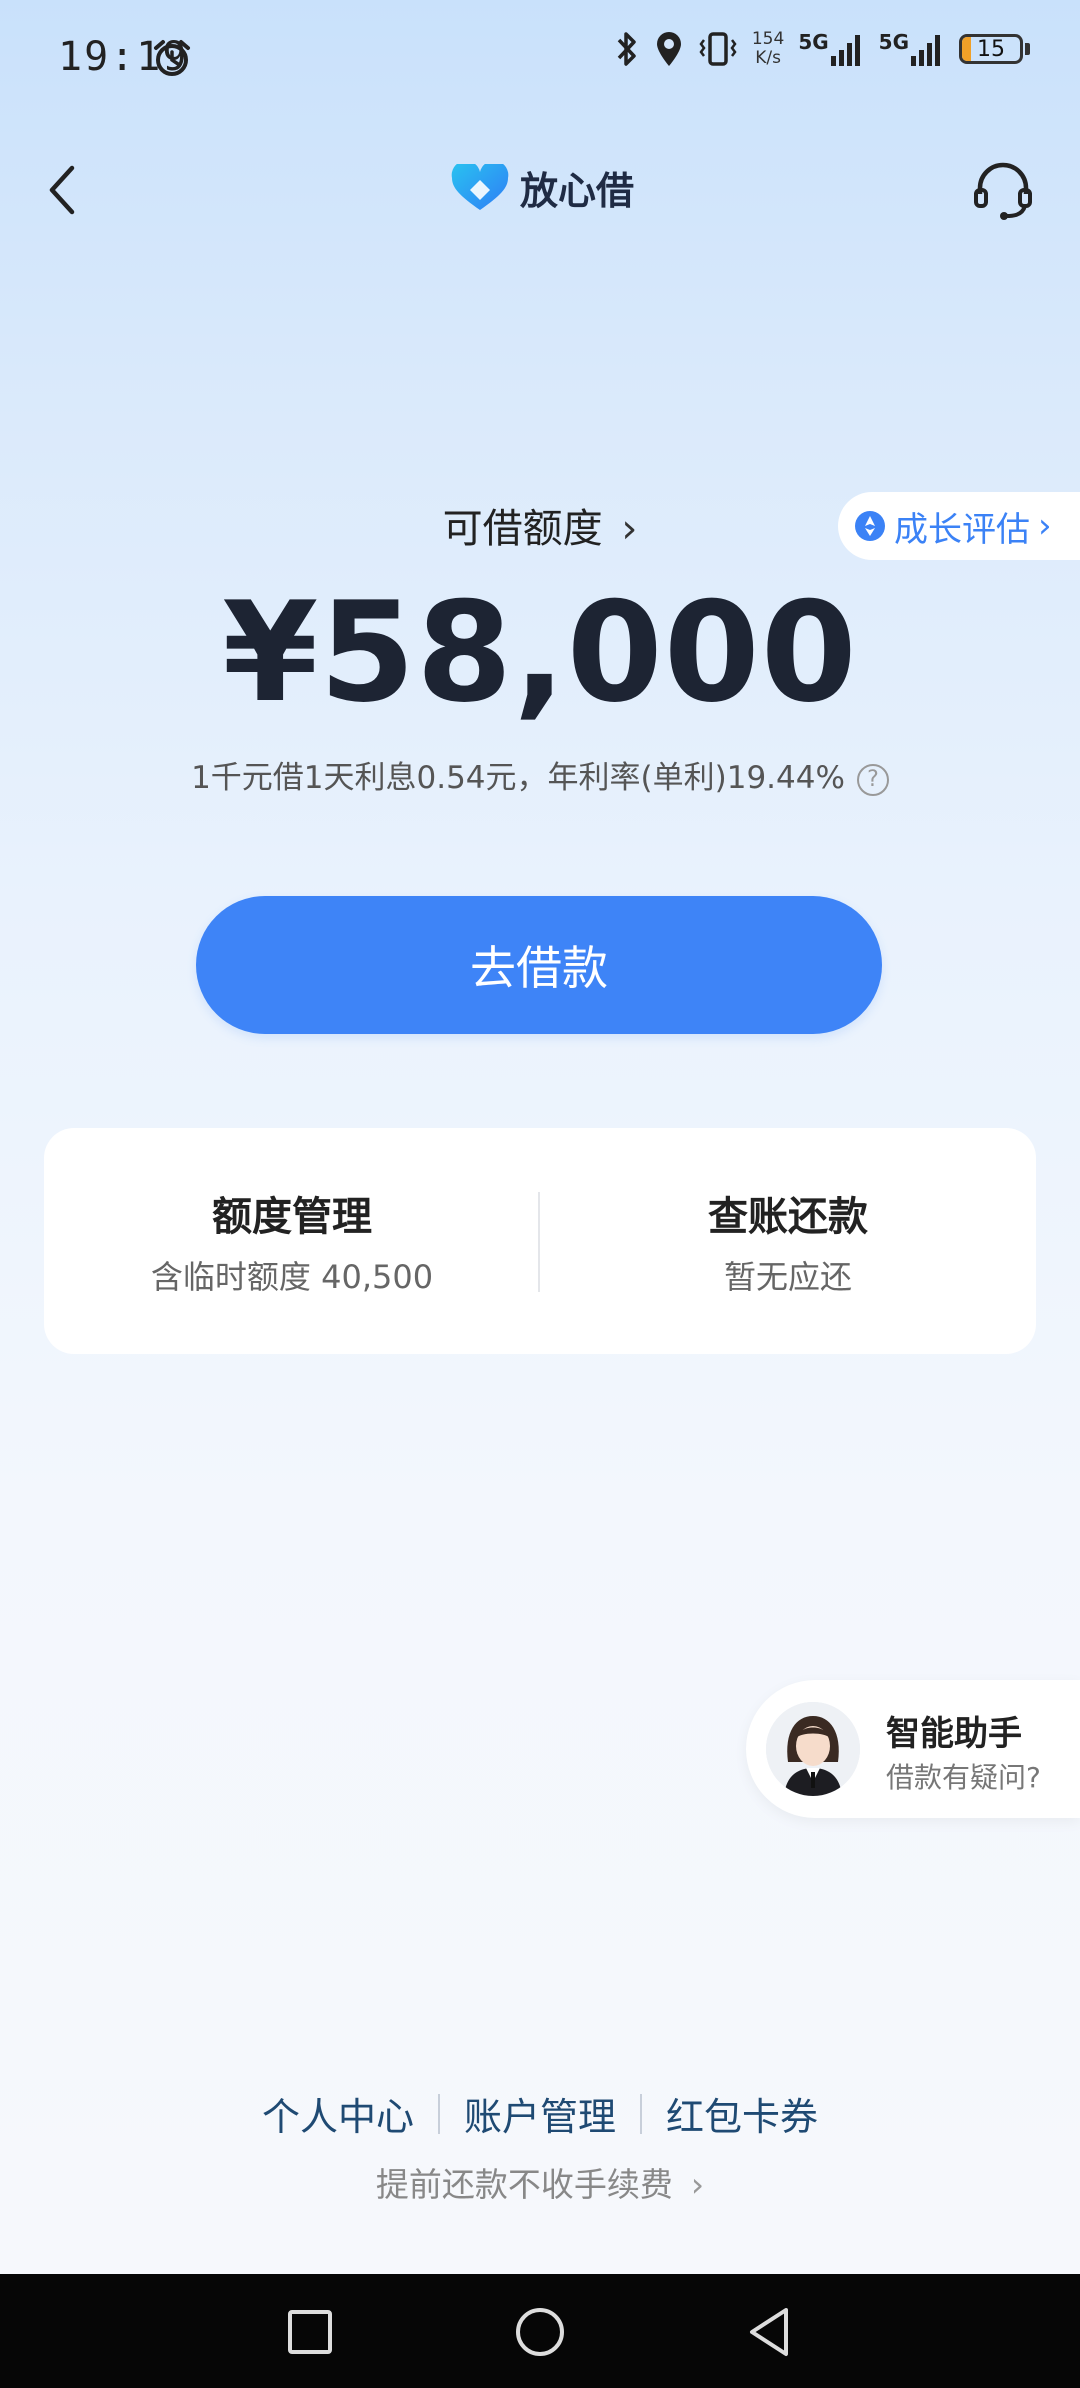  Describe the element at coordinates (292, 1217) in the screenshot. I see `quota-management-title: 额度管理` at that location.